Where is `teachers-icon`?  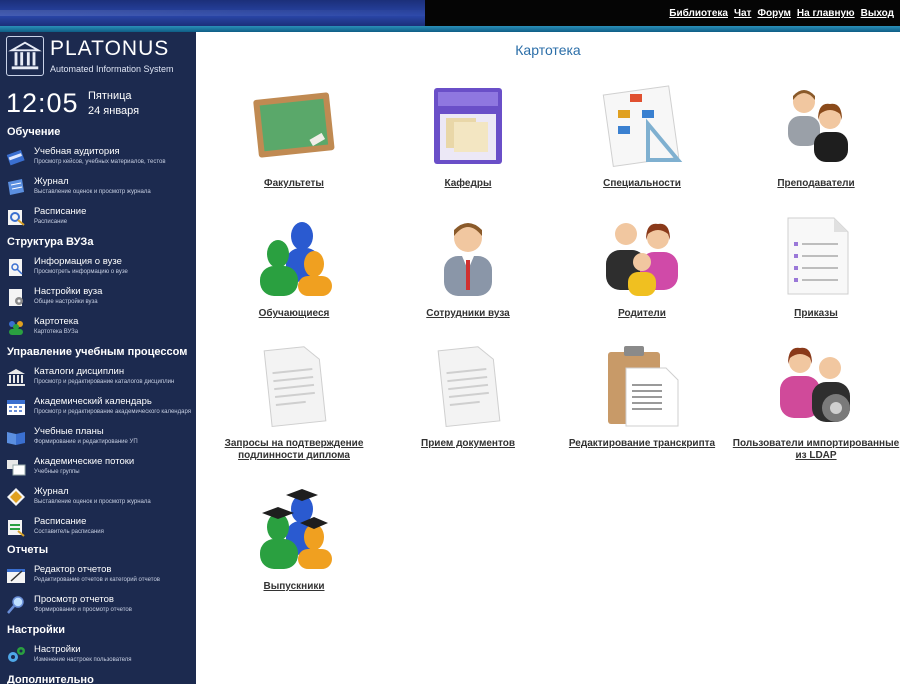 teachers-icon is located at coordinates (818, 126).